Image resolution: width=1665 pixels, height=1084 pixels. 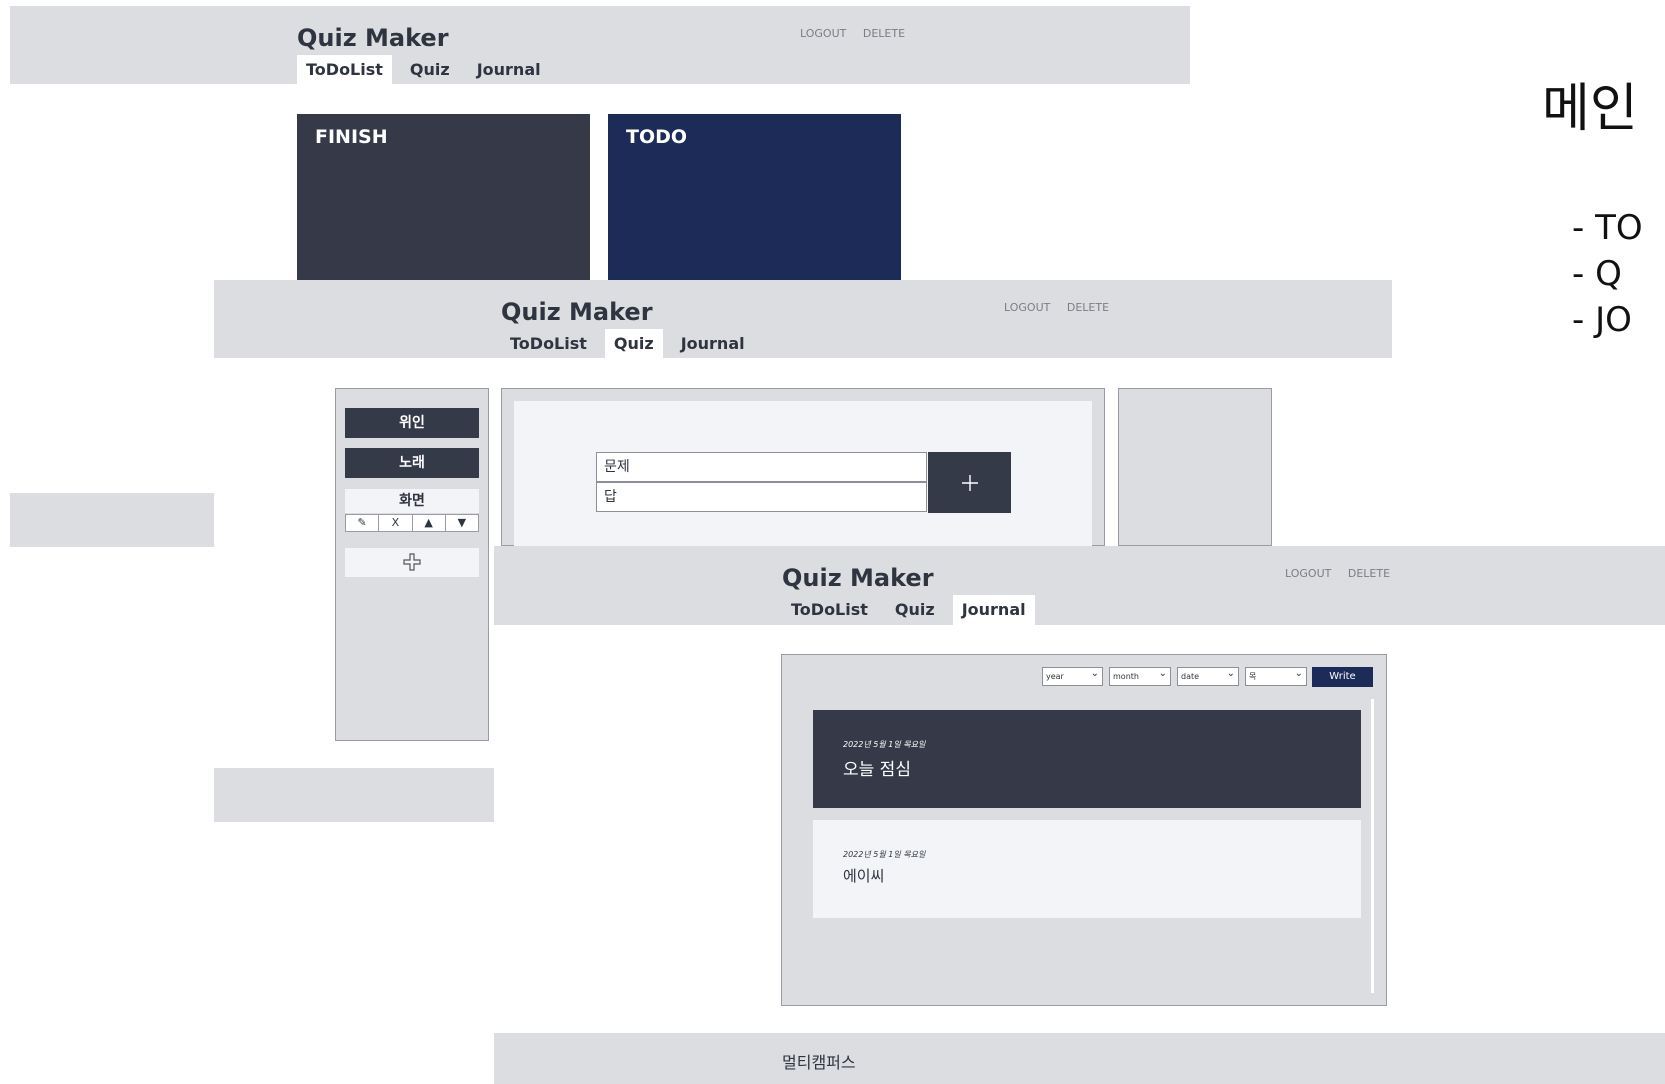 What do you see at coordinates (1079, 1058) in the screenshot?
I see `footer: 멀티캠퍼스` at bounding box center [1079, 1058].